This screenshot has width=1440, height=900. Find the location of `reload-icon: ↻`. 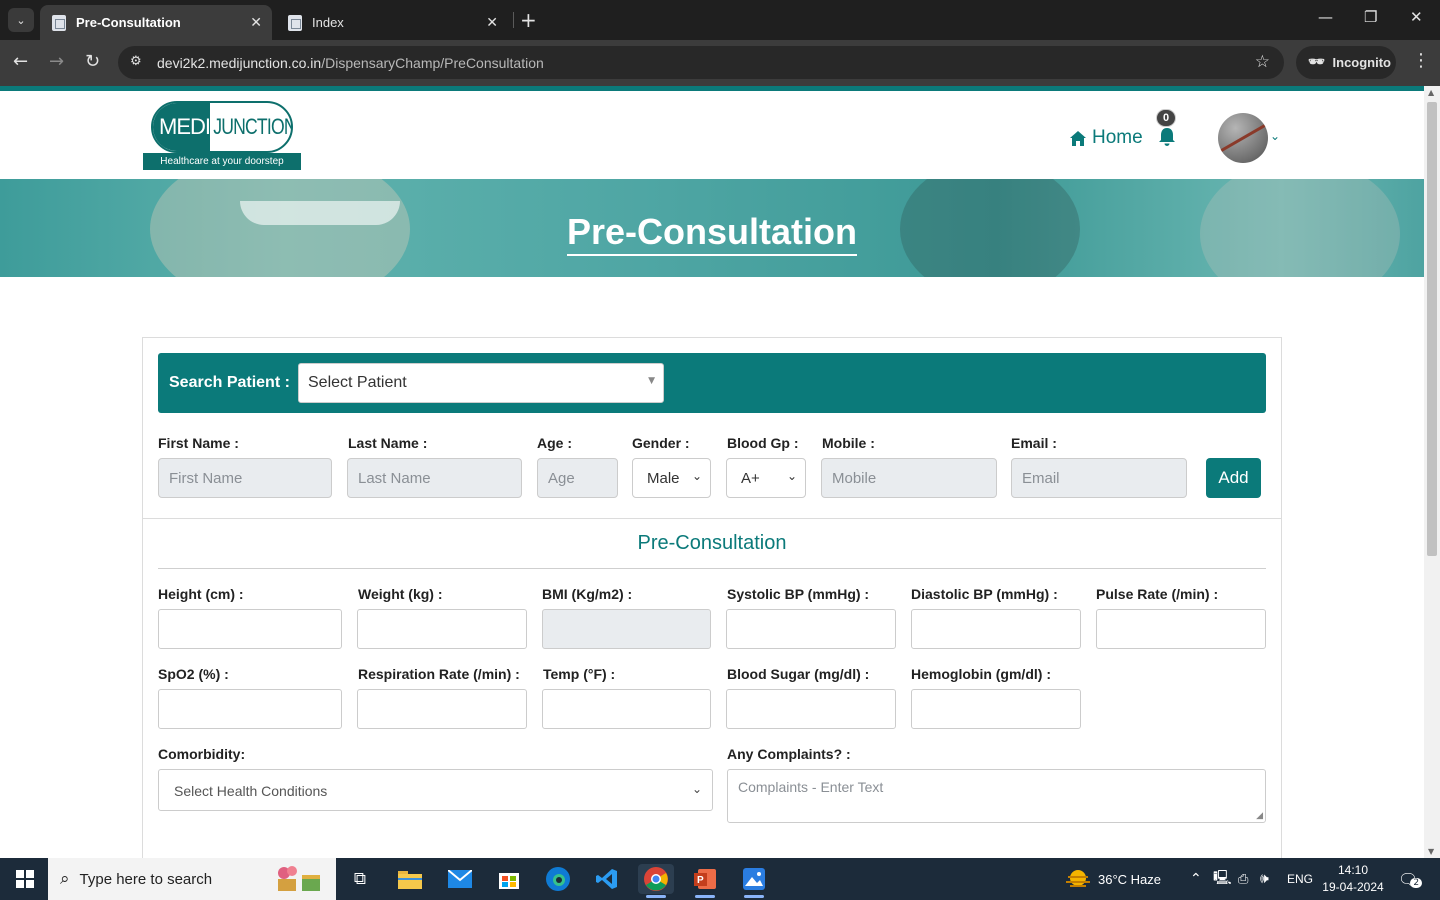

reload-icon: ↻ is located at coordinates (92, 61).